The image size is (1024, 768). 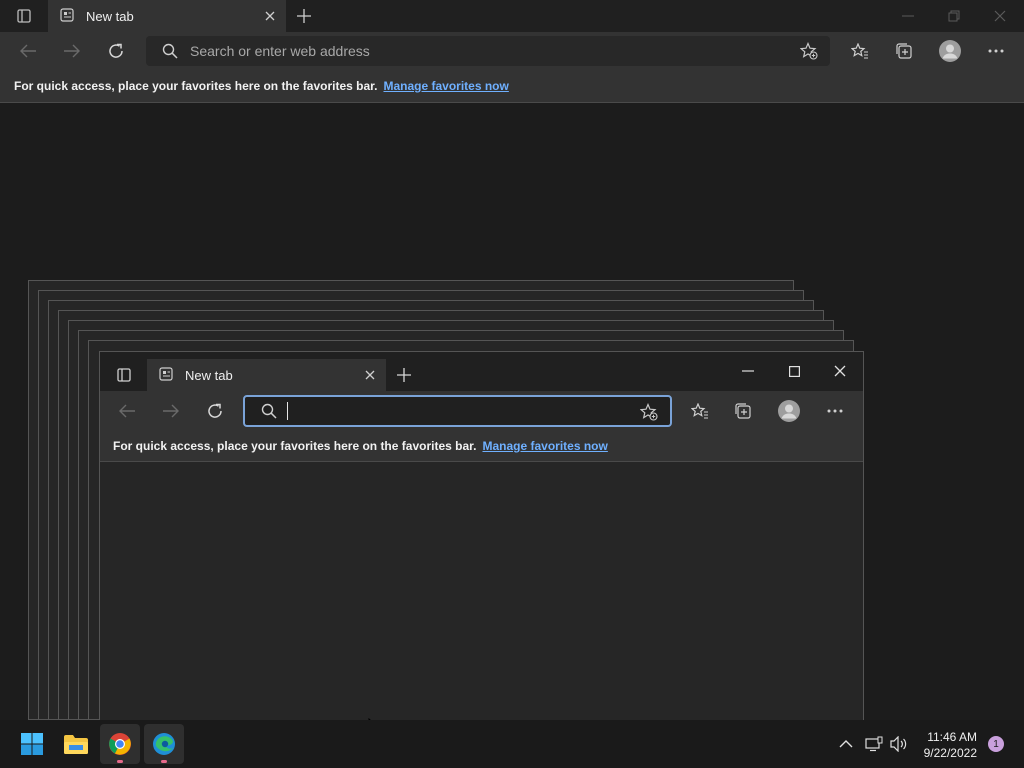 What do you see at coordinates (76, 744) in the screenshot?
I see `file-explorer-icon` at bounding box center [76, 744].